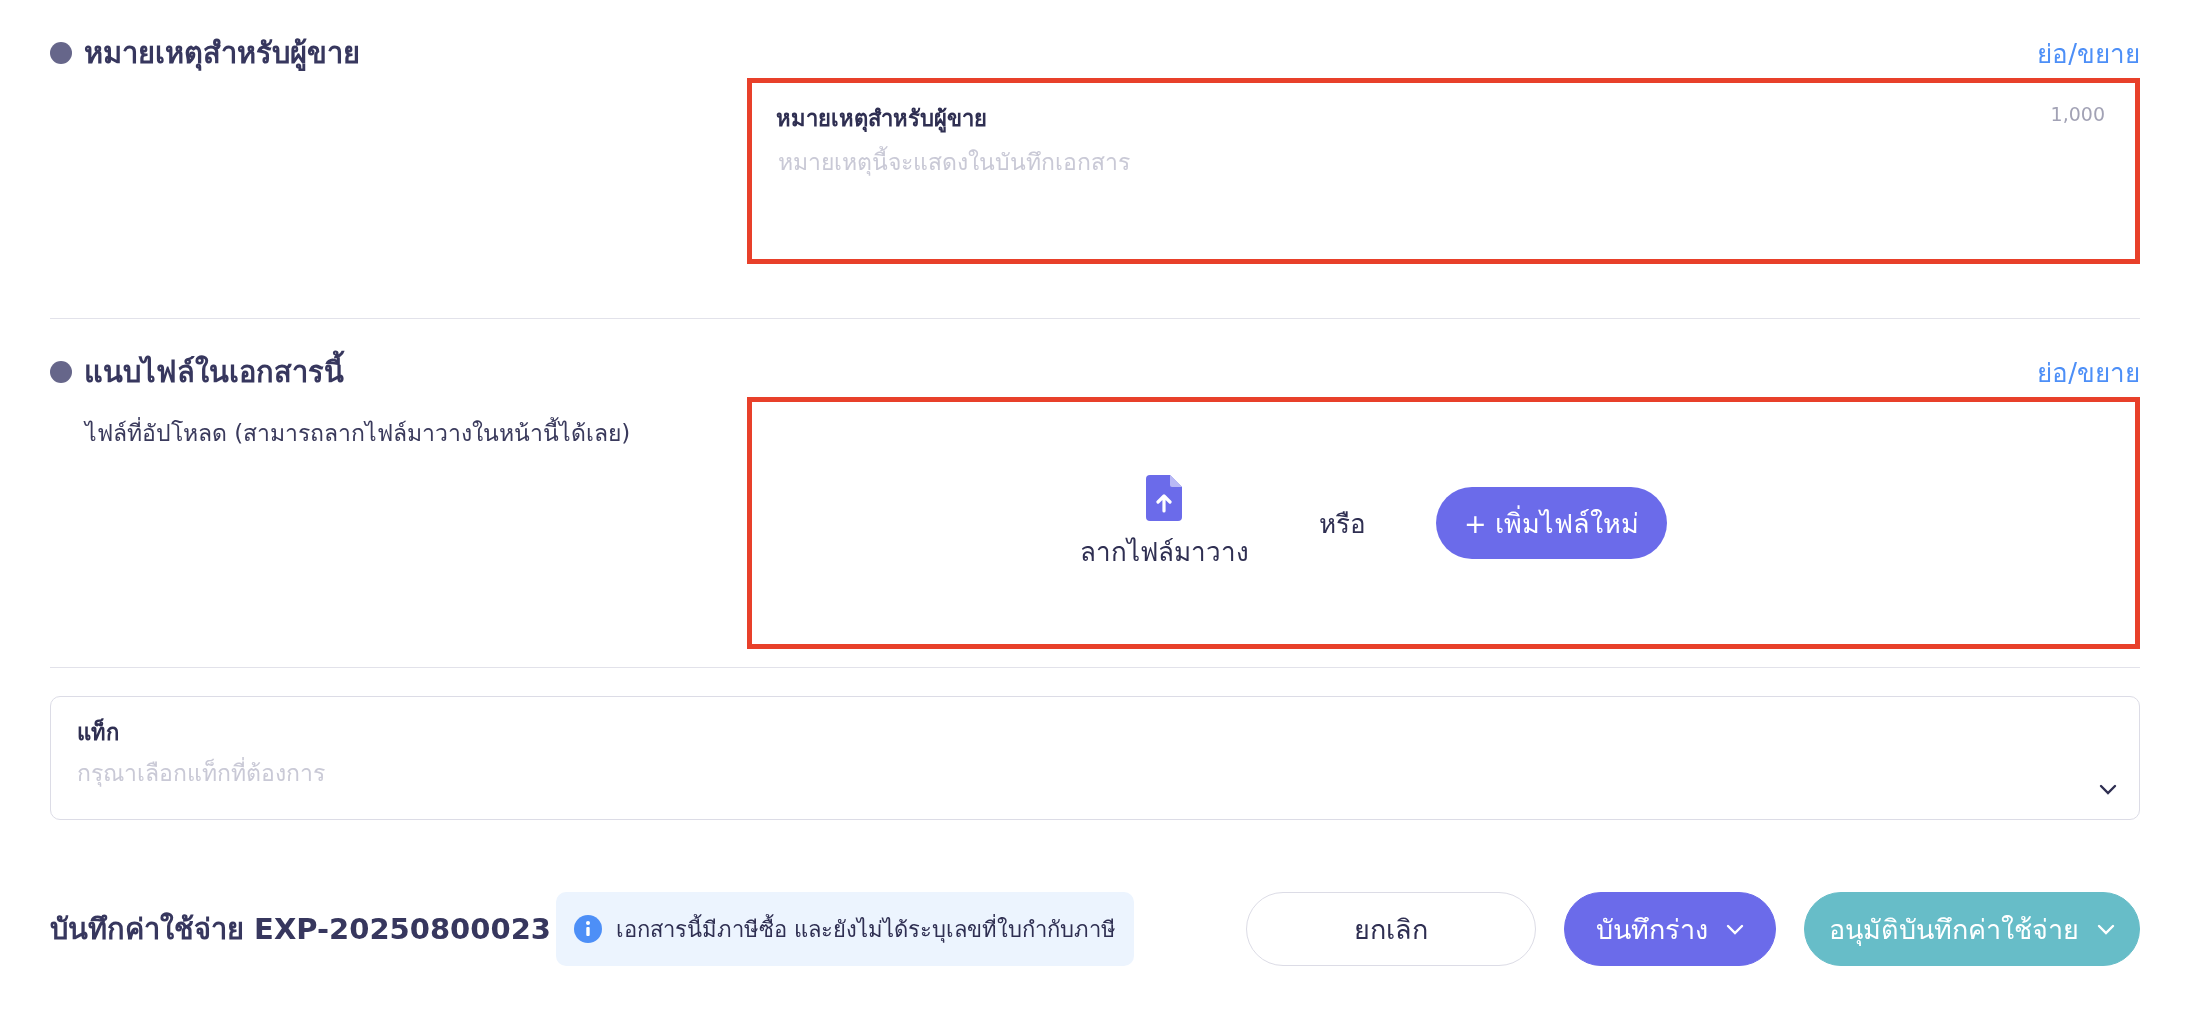  I want to click on field-label: หมายเหตุสำหรับผู้ขาย, so click(881, 120).